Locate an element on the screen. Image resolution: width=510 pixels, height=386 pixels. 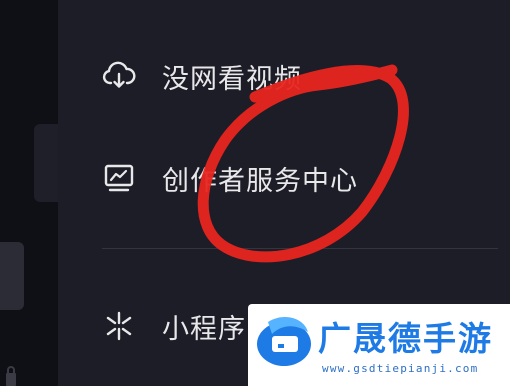
menu-item-label: 创作者服务中心 is located at coordinates (260, 181).